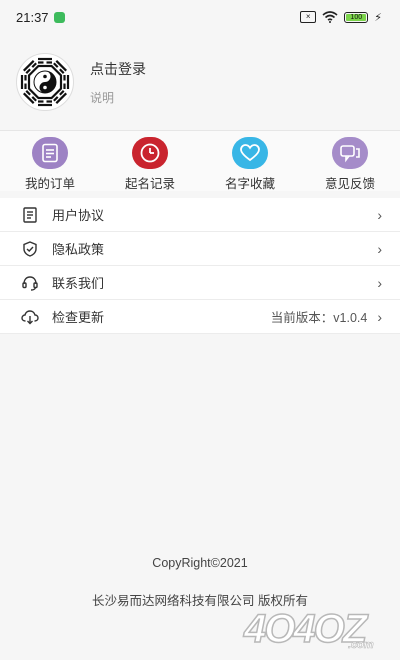 This screenshot has width=400, height=660. I want to click on battery-level: 100, so click(356, 17).